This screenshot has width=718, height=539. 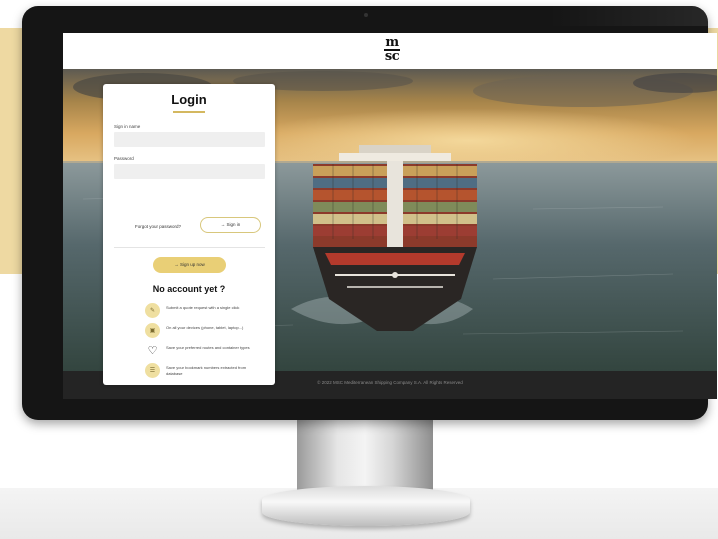 I want to click on panel-divider, so click(x=189, y=247).